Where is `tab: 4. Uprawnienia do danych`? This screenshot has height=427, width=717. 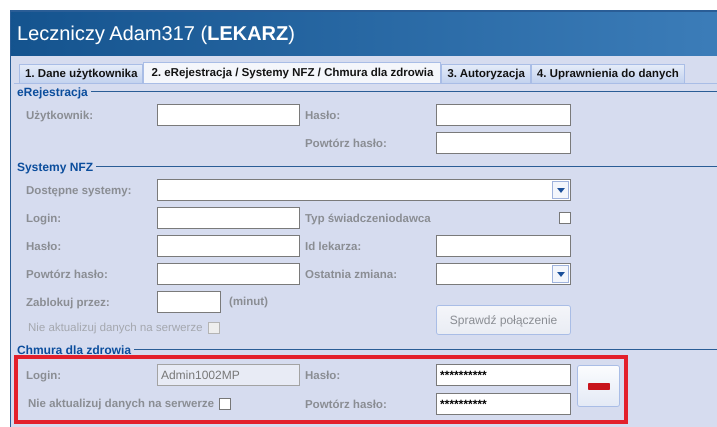
tab: 4. Uprawnienia do danych is located at coordinates (607, 73).